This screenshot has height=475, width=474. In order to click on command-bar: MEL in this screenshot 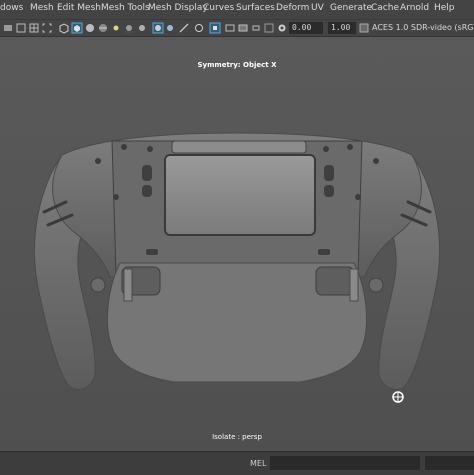, I will do `click(237, 463)`.